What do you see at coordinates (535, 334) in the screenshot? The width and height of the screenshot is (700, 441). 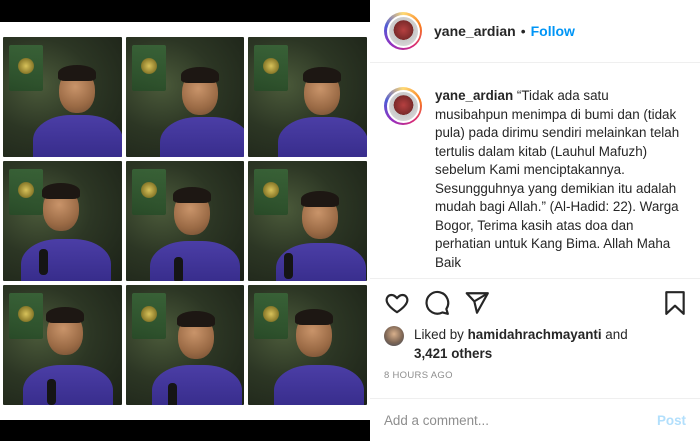 I see `liked-by-user-link: hamidahrachmayanti` at bounding box center [535, 334].